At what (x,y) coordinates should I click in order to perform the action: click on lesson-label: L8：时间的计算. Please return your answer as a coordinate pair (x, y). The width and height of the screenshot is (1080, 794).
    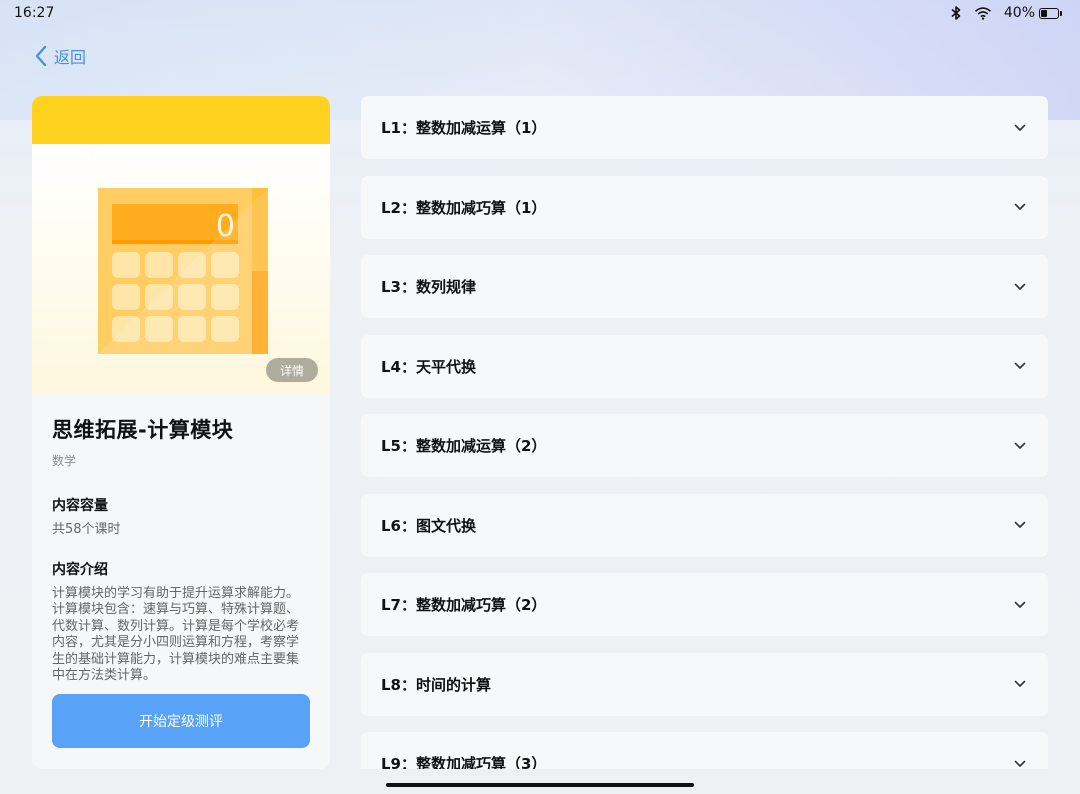
    Looking at the image, I should click on (436, 684).